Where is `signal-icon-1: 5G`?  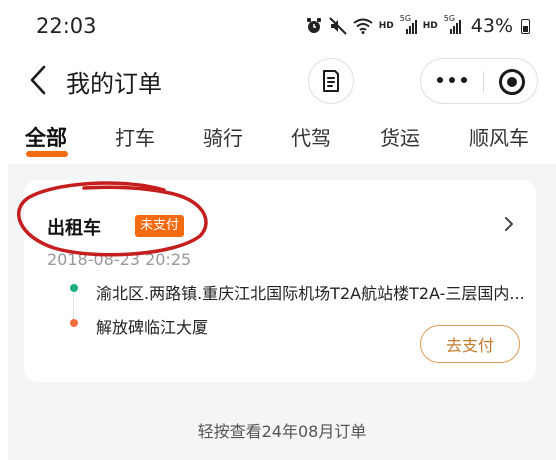 signal-icon-1: 5G is located at coordinates (408, 24).